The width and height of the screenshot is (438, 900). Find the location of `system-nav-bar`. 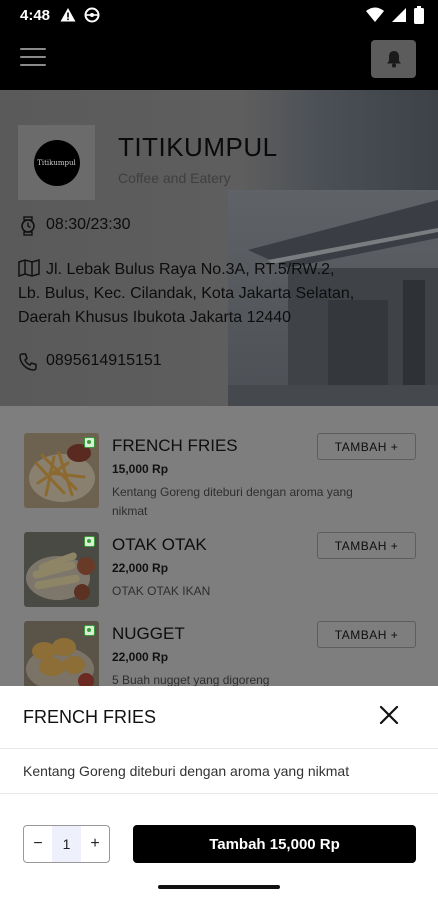

system-nav-bar is located at coordinates (219, 887).